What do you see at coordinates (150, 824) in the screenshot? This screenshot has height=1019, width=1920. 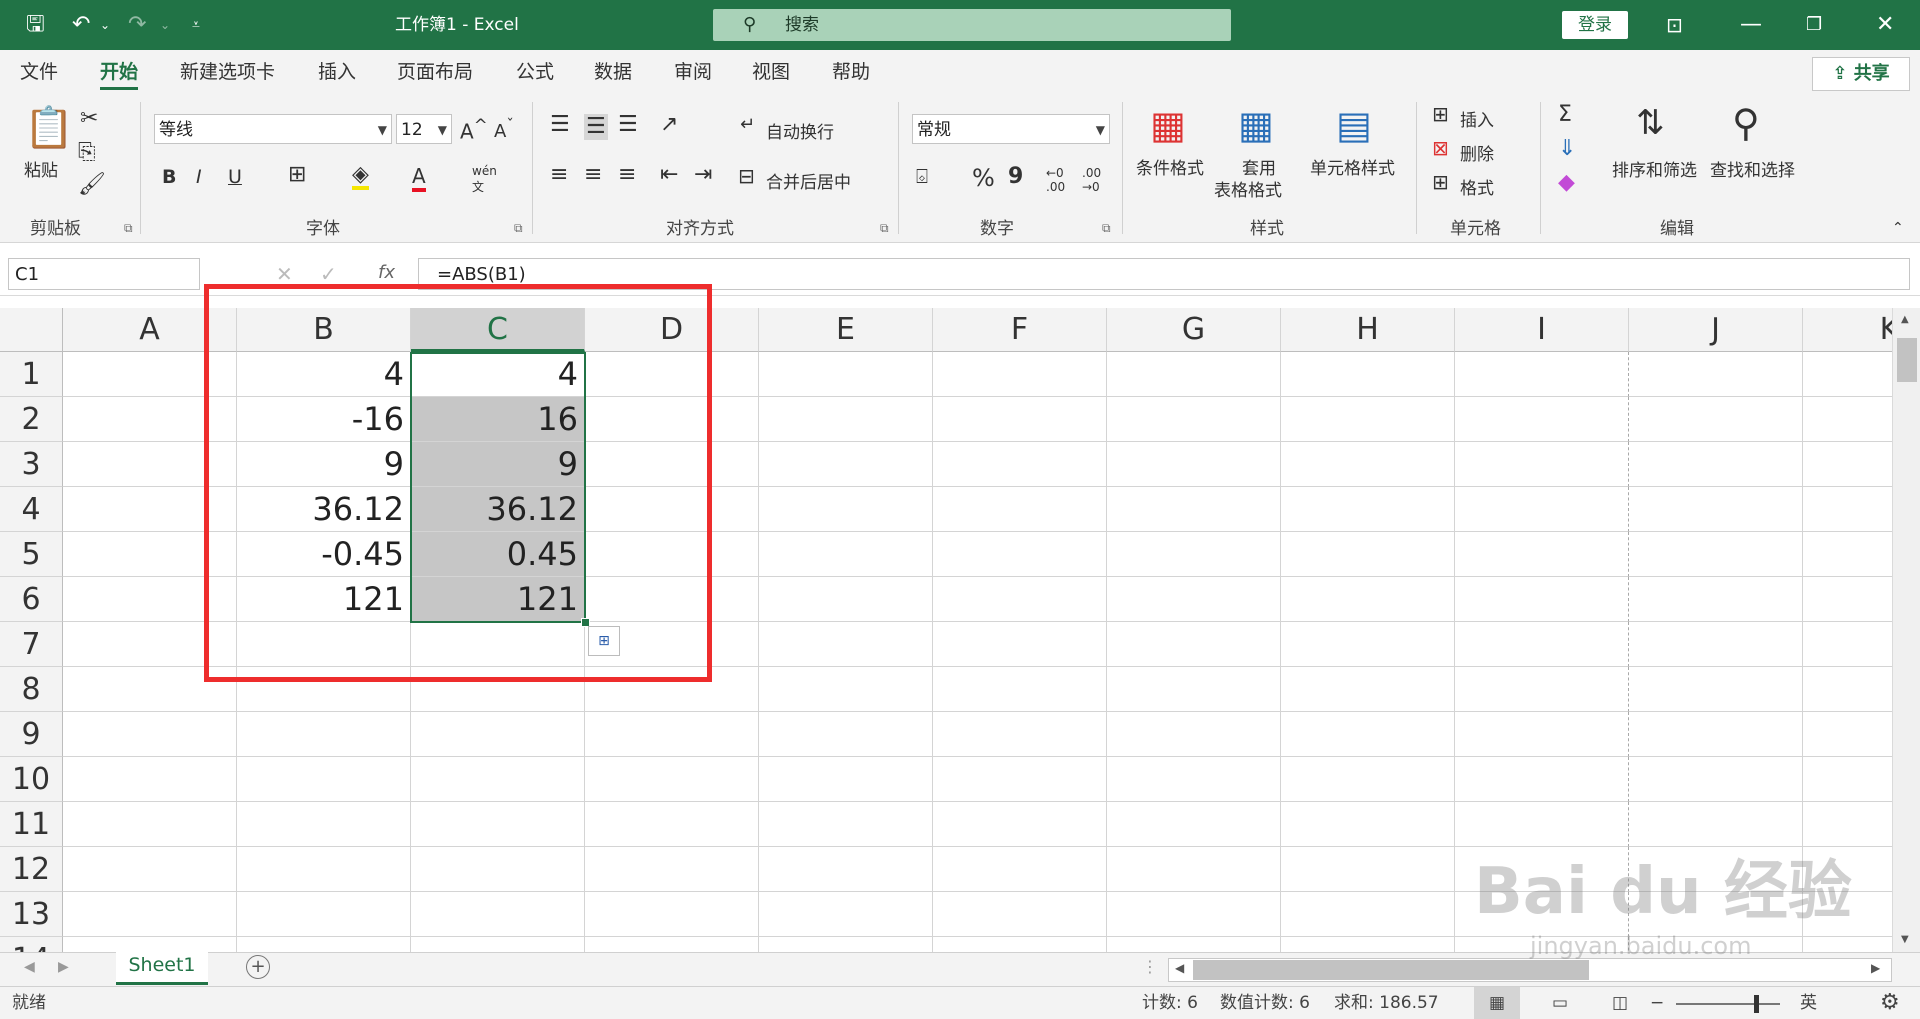 I see `cell-a11` at bounding box center [150, 824].